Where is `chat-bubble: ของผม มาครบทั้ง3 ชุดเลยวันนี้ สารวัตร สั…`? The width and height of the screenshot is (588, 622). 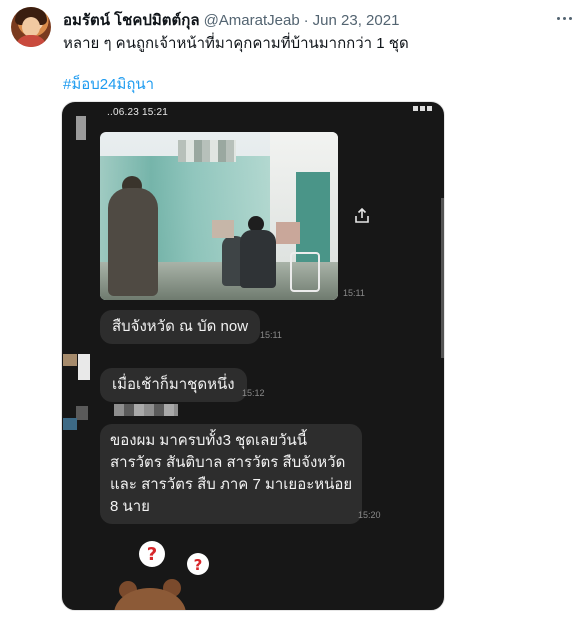 chat-bubble: ของผม มาครบทั้ง3 ชุดเลยวันนี้ สารวัตร สั… is located at coordinates (231, 474).